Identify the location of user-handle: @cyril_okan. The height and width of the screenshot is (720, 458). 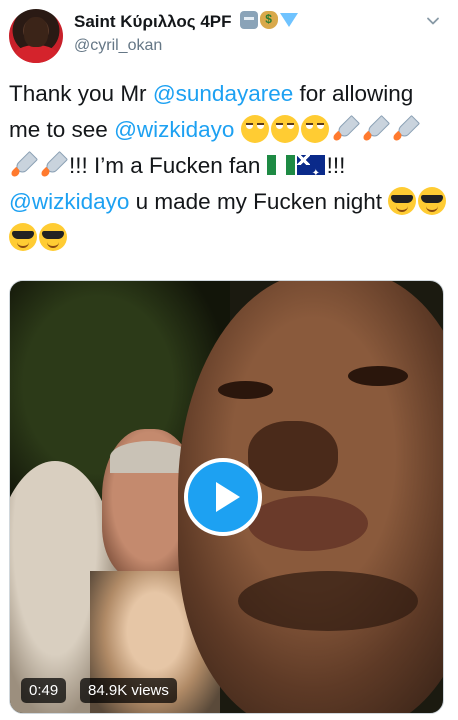
(118, 46).